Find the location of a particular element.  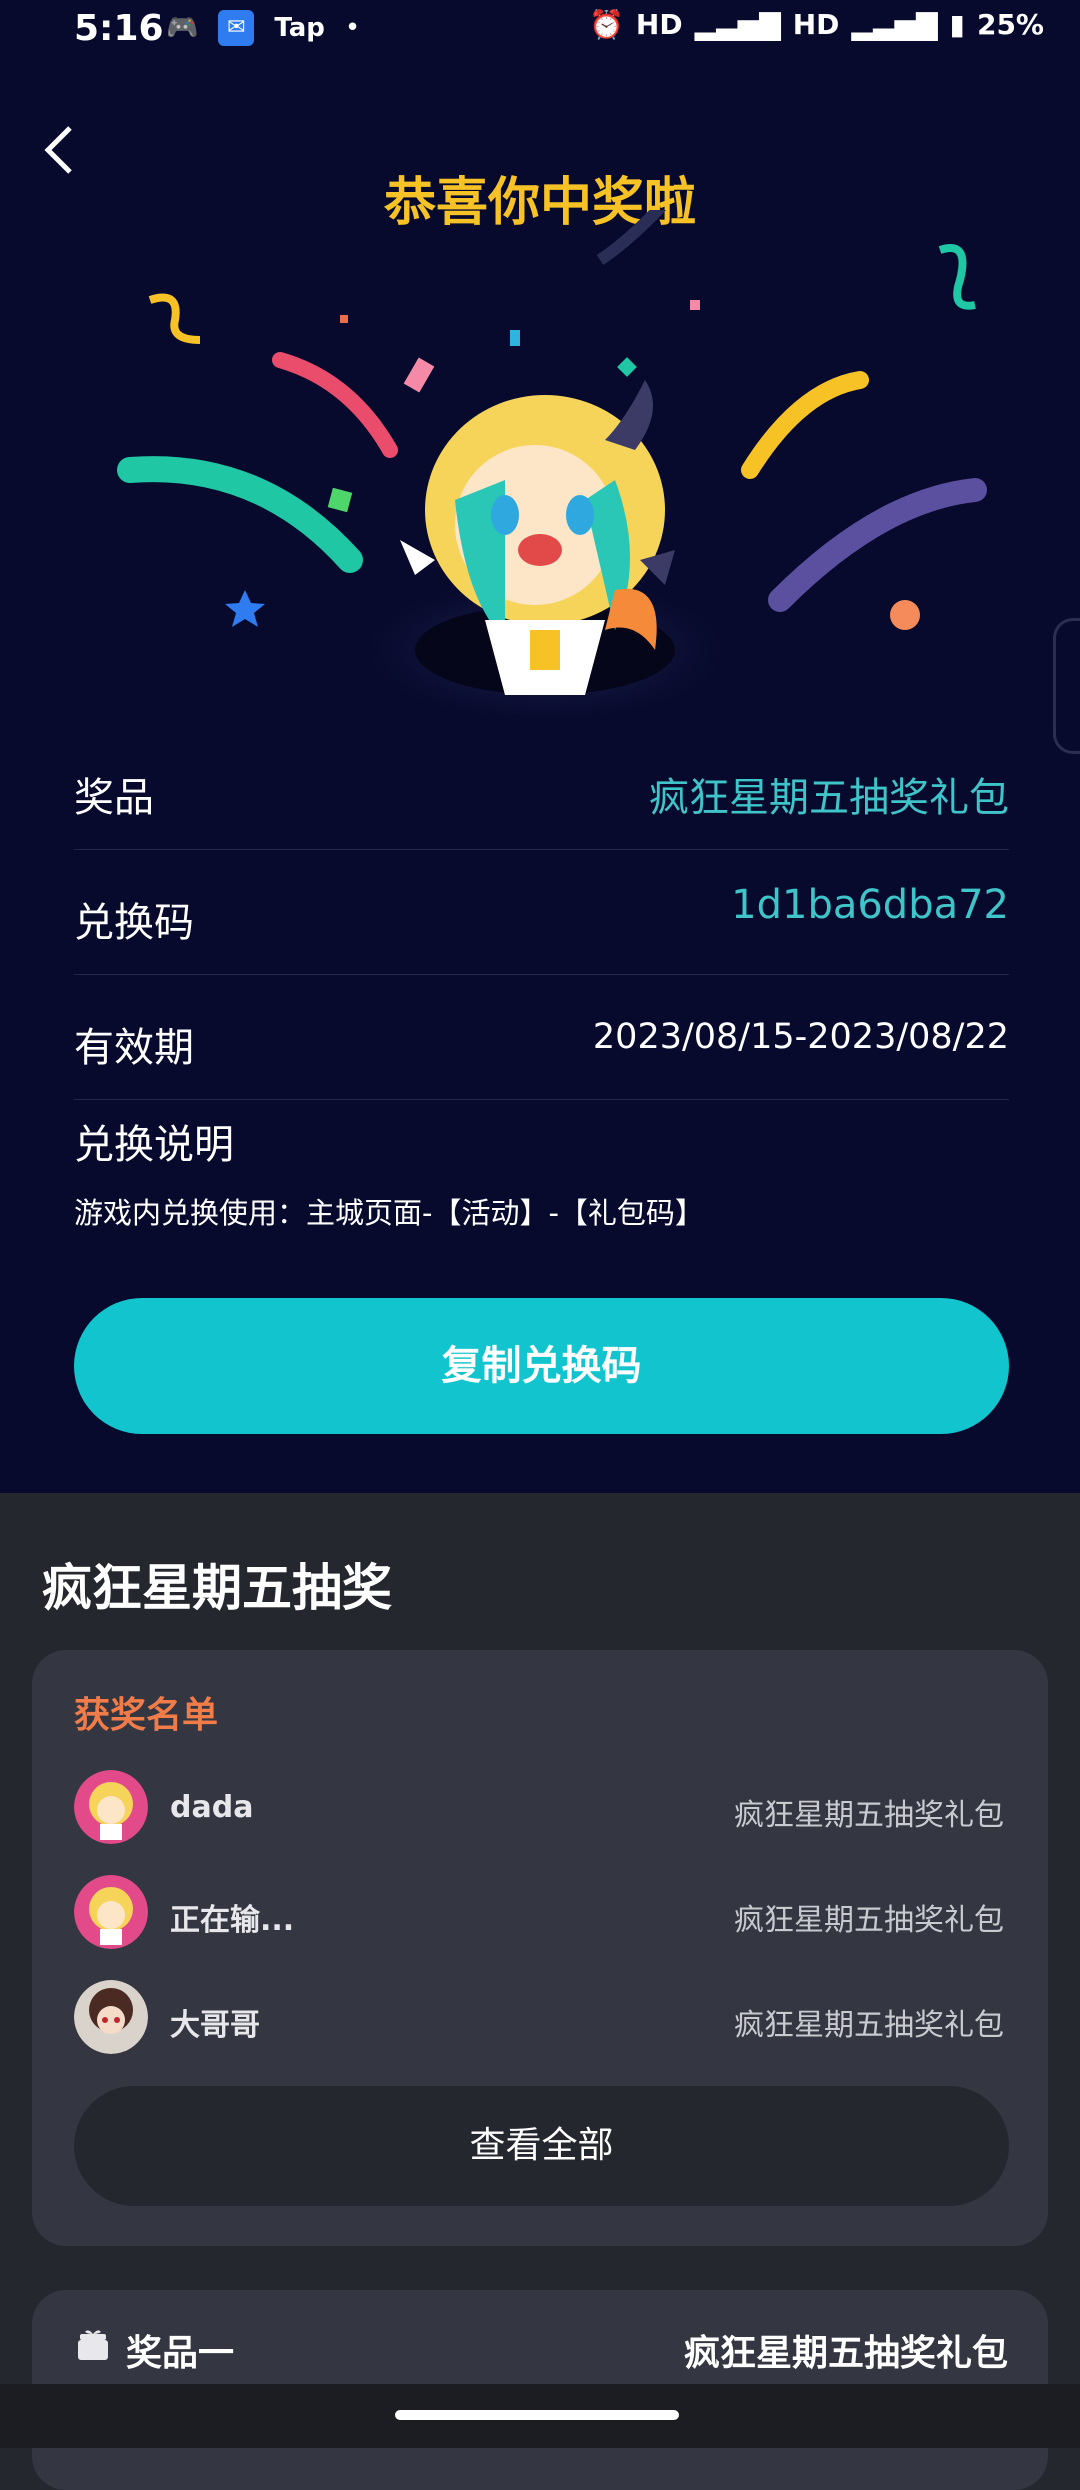

prize-value: 疯狂星期五抽奖礼包 is located at coordinates (829, 798).